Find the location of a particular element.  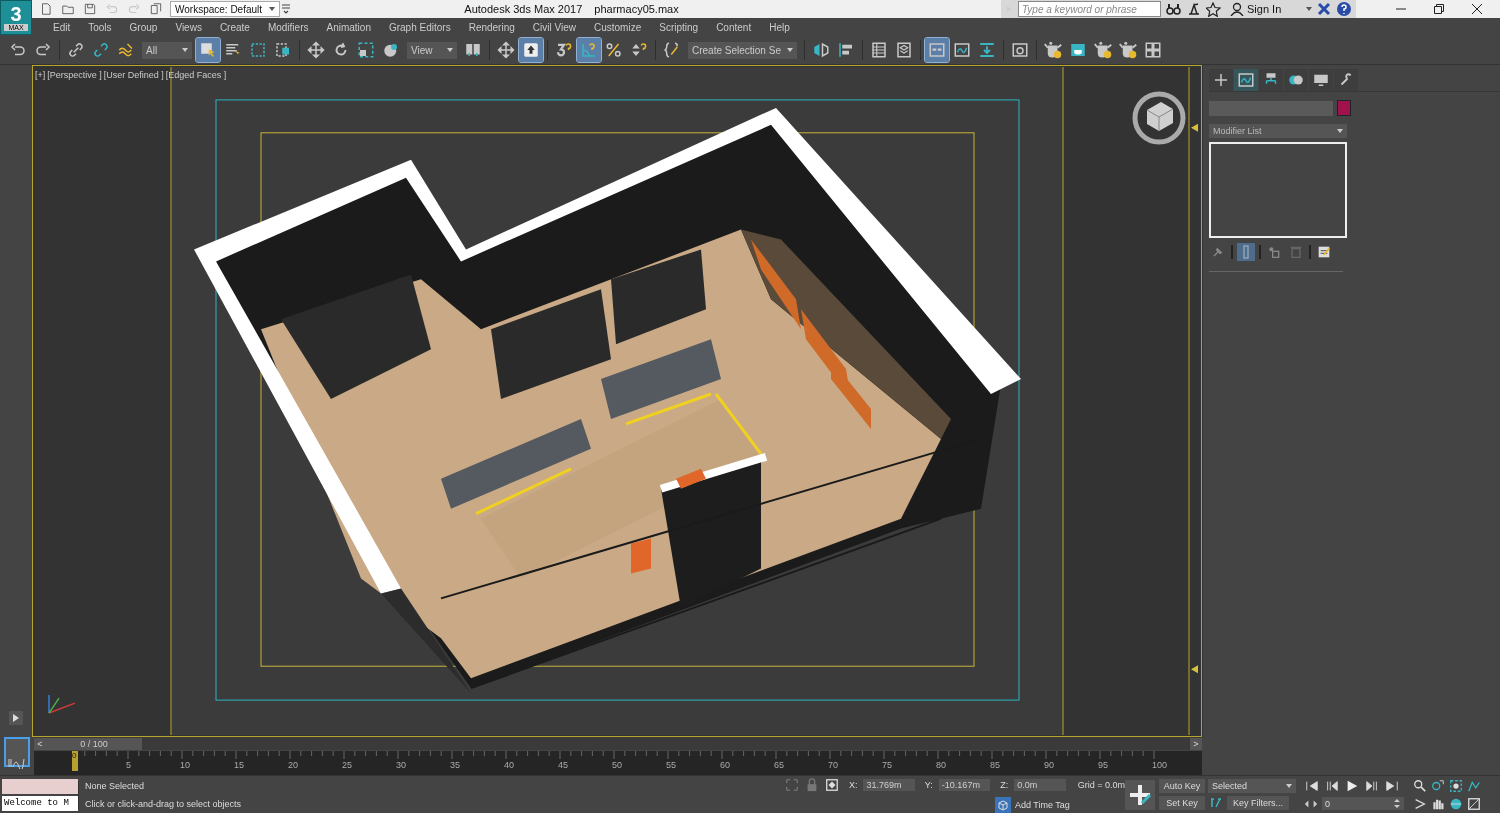

zoom-button is located at coordinates (1420, 785).